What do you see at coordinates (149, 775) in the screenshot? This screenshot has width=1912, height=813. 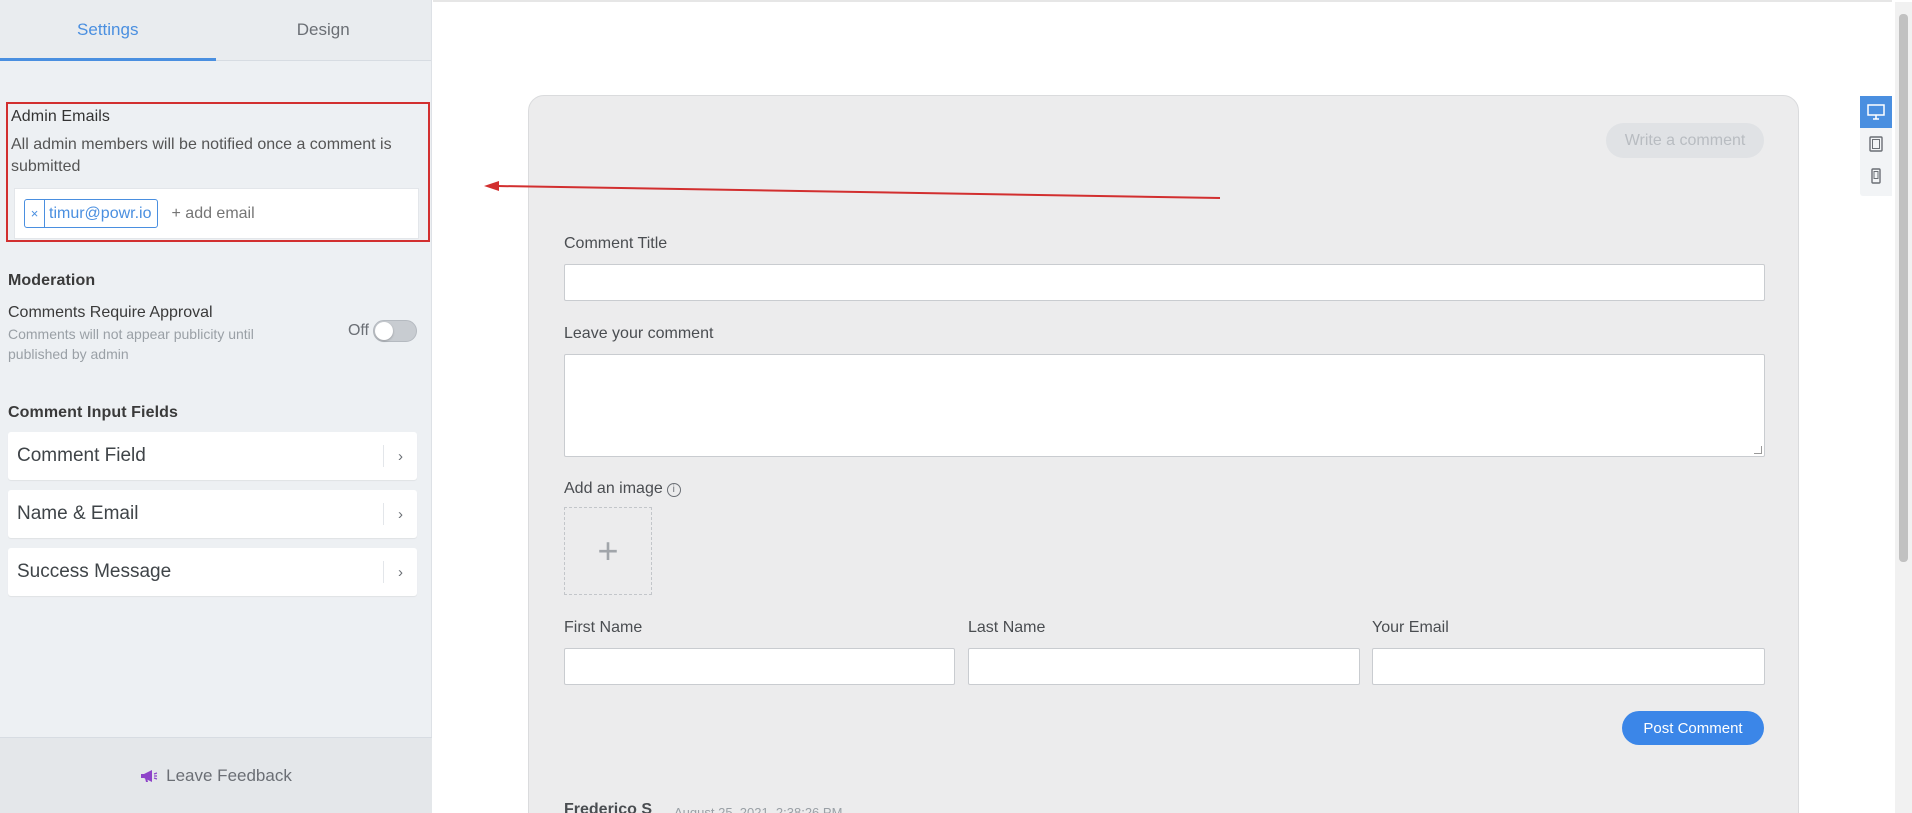 I see `megaphone-icon` at bounding box center [149, 775].